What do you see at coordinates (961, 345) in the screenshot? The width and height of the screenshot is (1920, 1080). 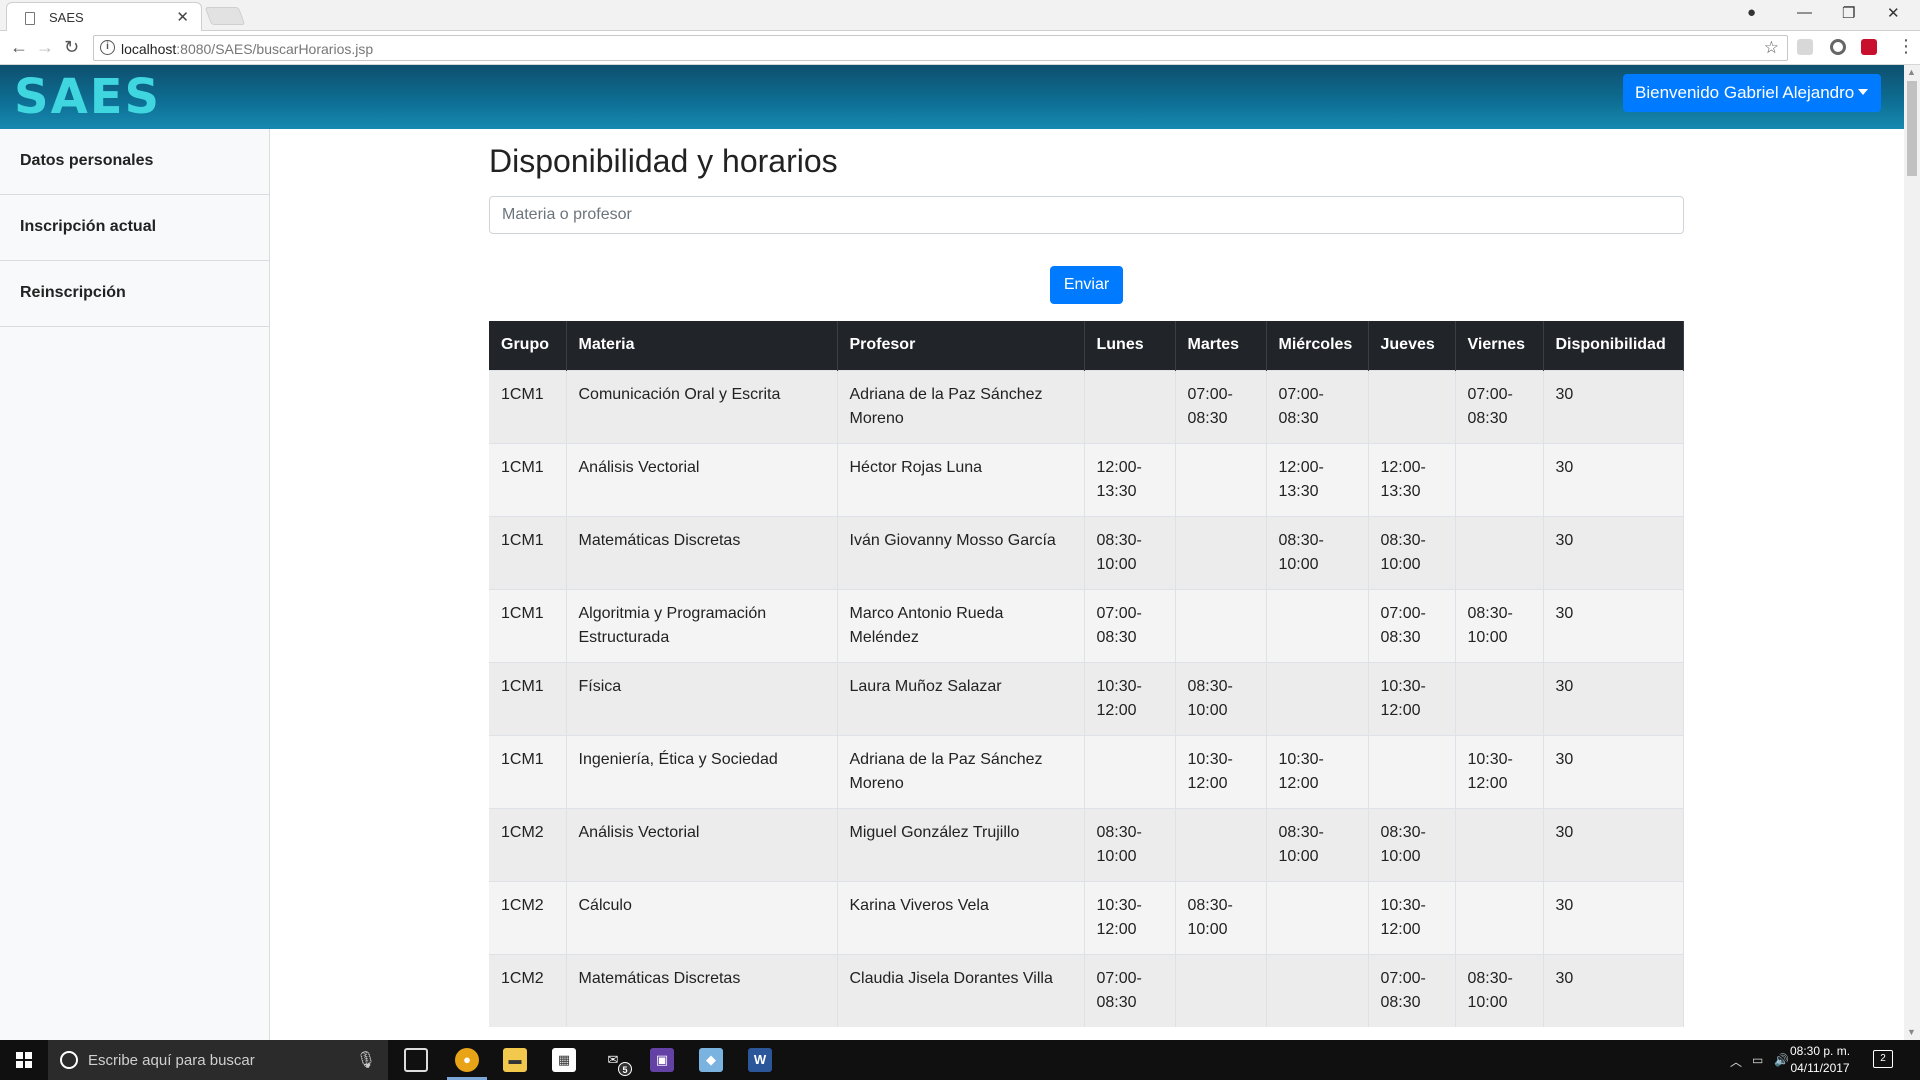 I see `column-header: Profesor` at bounding box center [961, 345].